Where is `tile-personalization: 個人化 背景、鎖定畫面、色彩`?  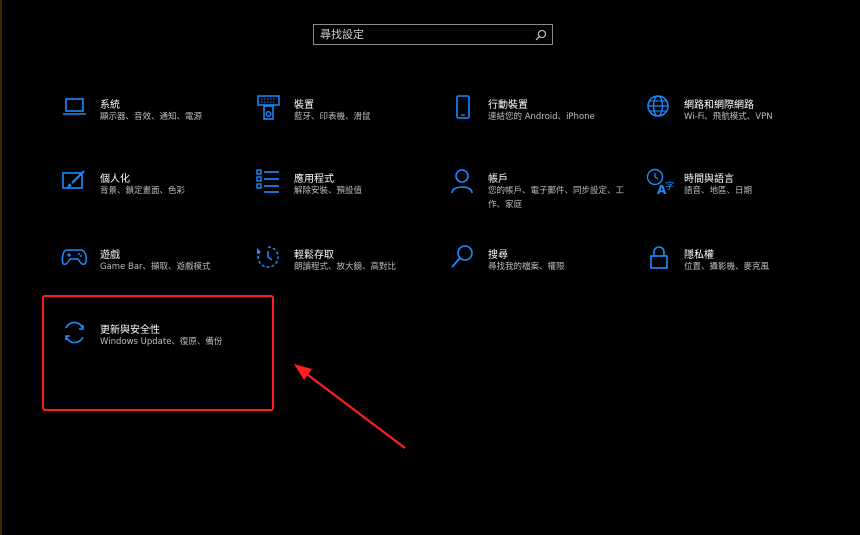
tile-personalization: 個人化 背景、鎖定畫面、色彩 is located at coordinates (157, 199).